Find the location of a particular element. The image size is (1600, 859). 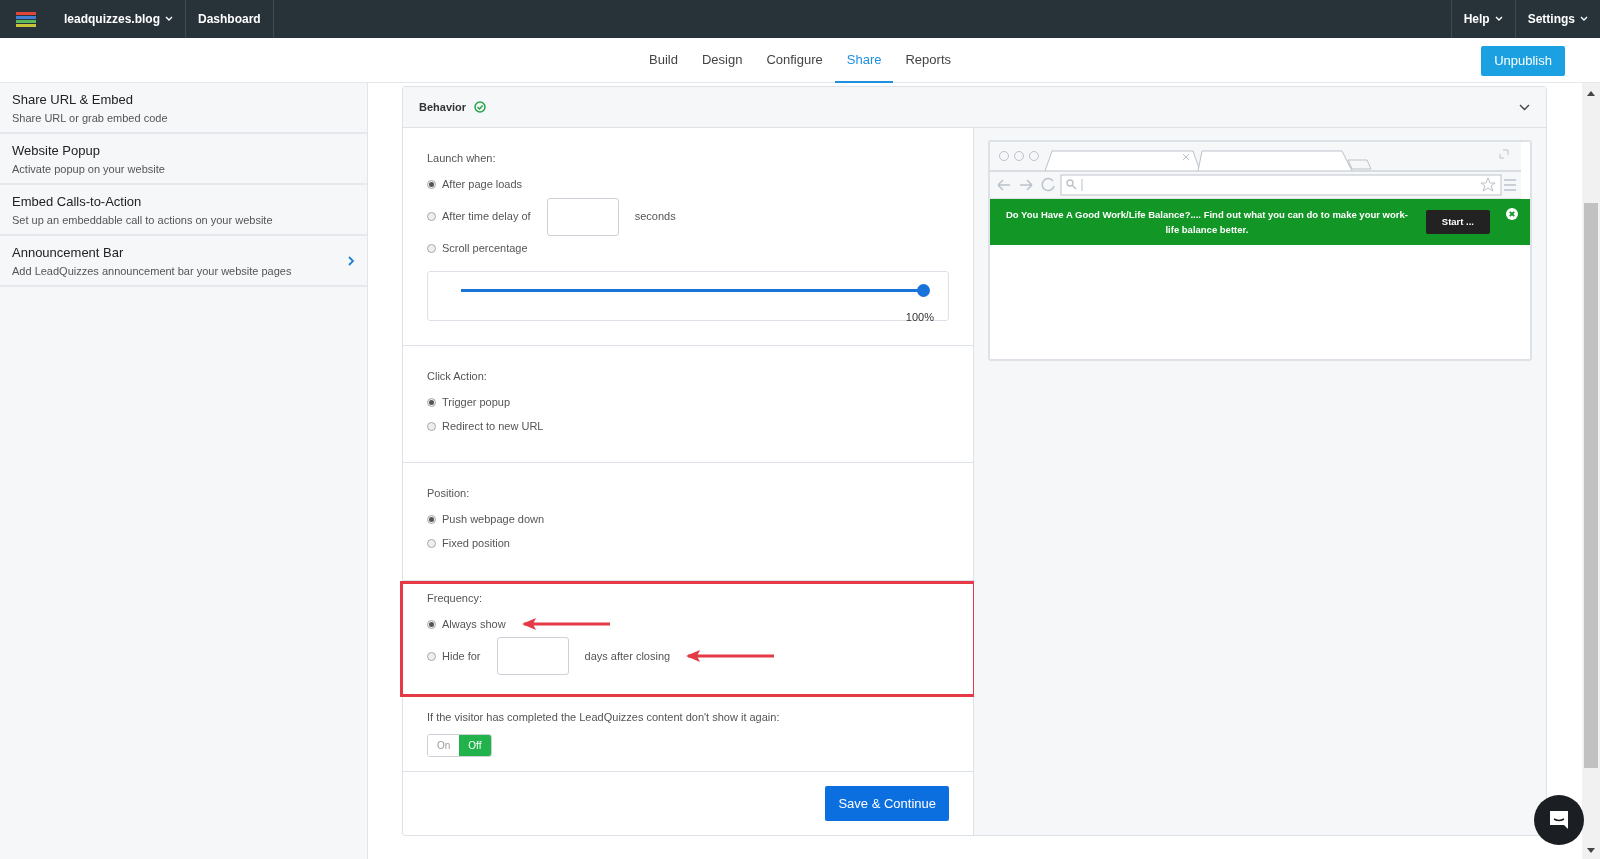

scroll-thumb is located at coordinates (1591, 485).